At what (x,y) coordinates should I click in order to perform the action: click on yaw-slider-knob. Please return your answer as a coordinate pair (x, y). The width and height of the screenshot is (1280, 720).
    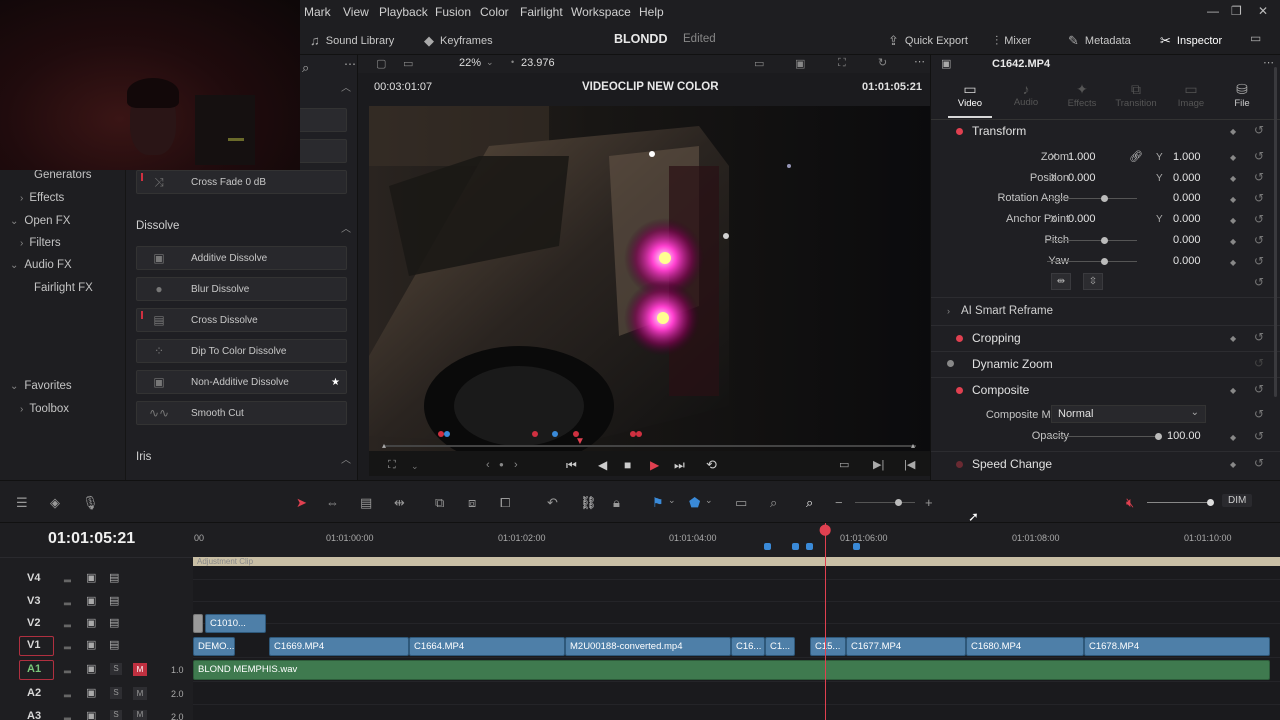
    Looking at the image, I should click on (1104, 261).